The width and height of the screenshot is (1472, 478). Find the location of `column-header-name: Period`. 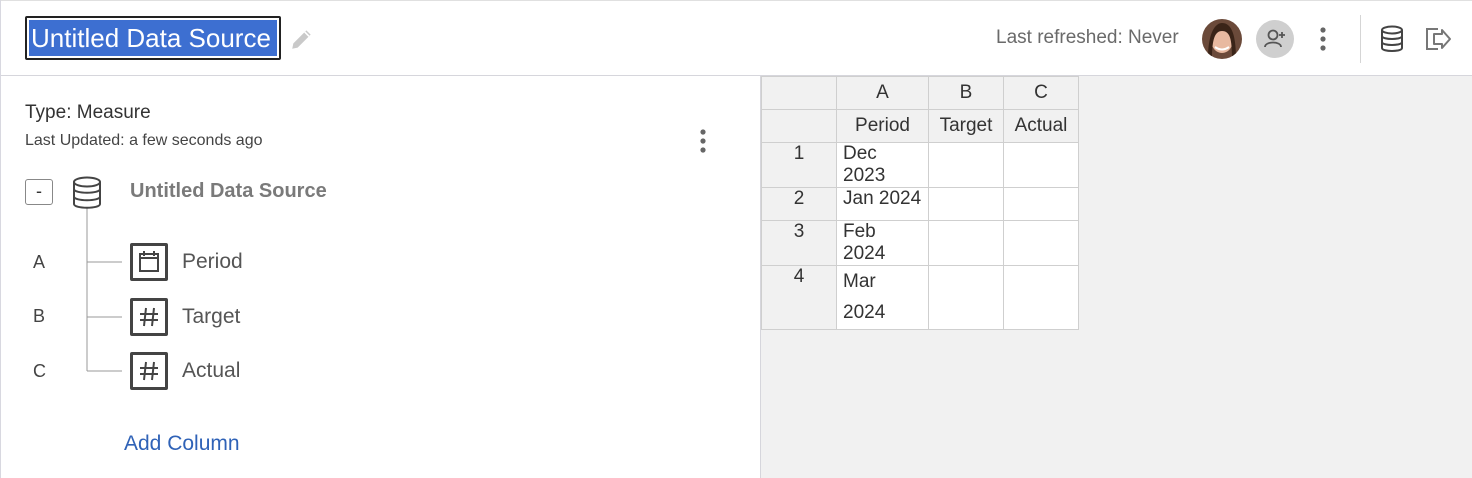

column-header-name: Period is located at coordinates (882, 126).